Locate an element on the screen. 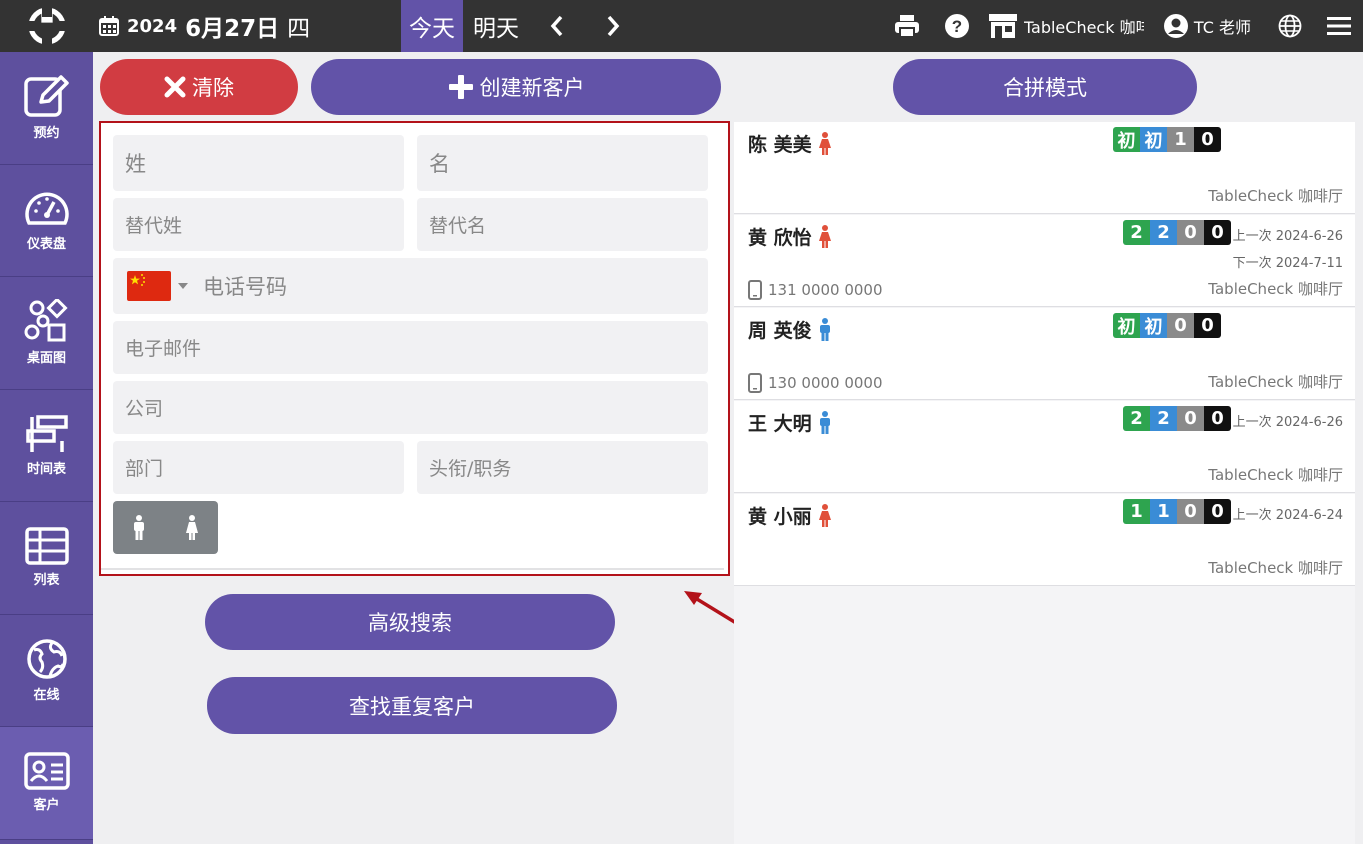  create-customer-button: 创建新客户 is located at coordinates (516, 87).